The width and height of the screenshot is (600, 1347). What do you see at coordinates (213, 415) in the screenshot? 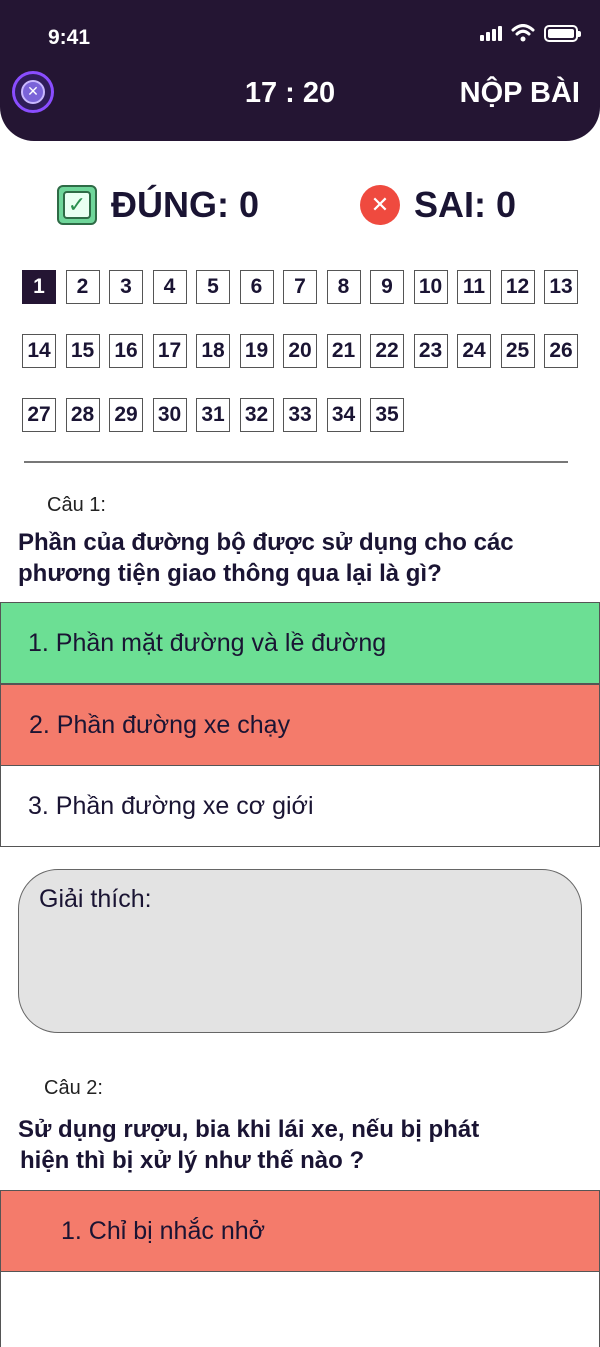
I see `question-number-31: 31` at bounding box center [213, 415].